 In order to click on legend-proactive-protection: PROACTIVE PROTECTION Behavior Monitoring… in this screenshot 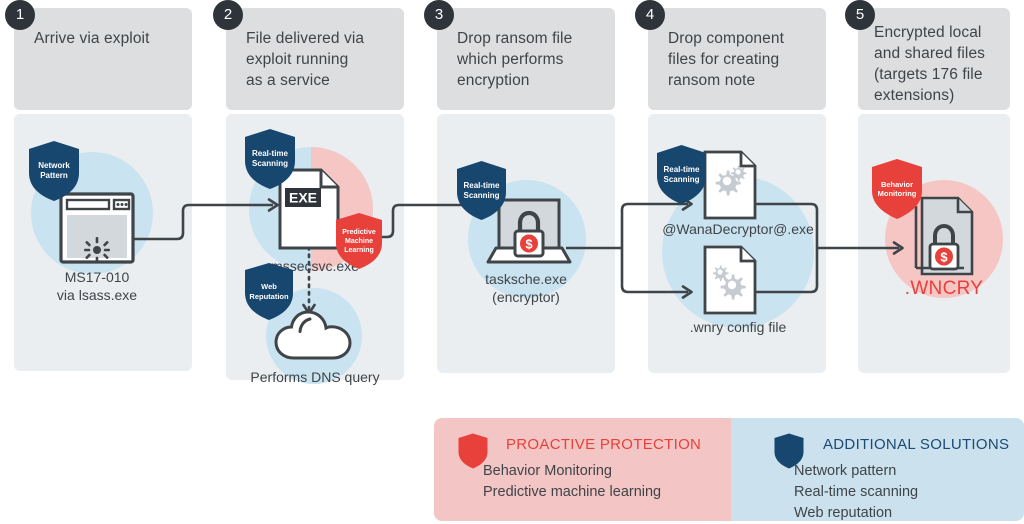, I will do `click(582, 469)`.